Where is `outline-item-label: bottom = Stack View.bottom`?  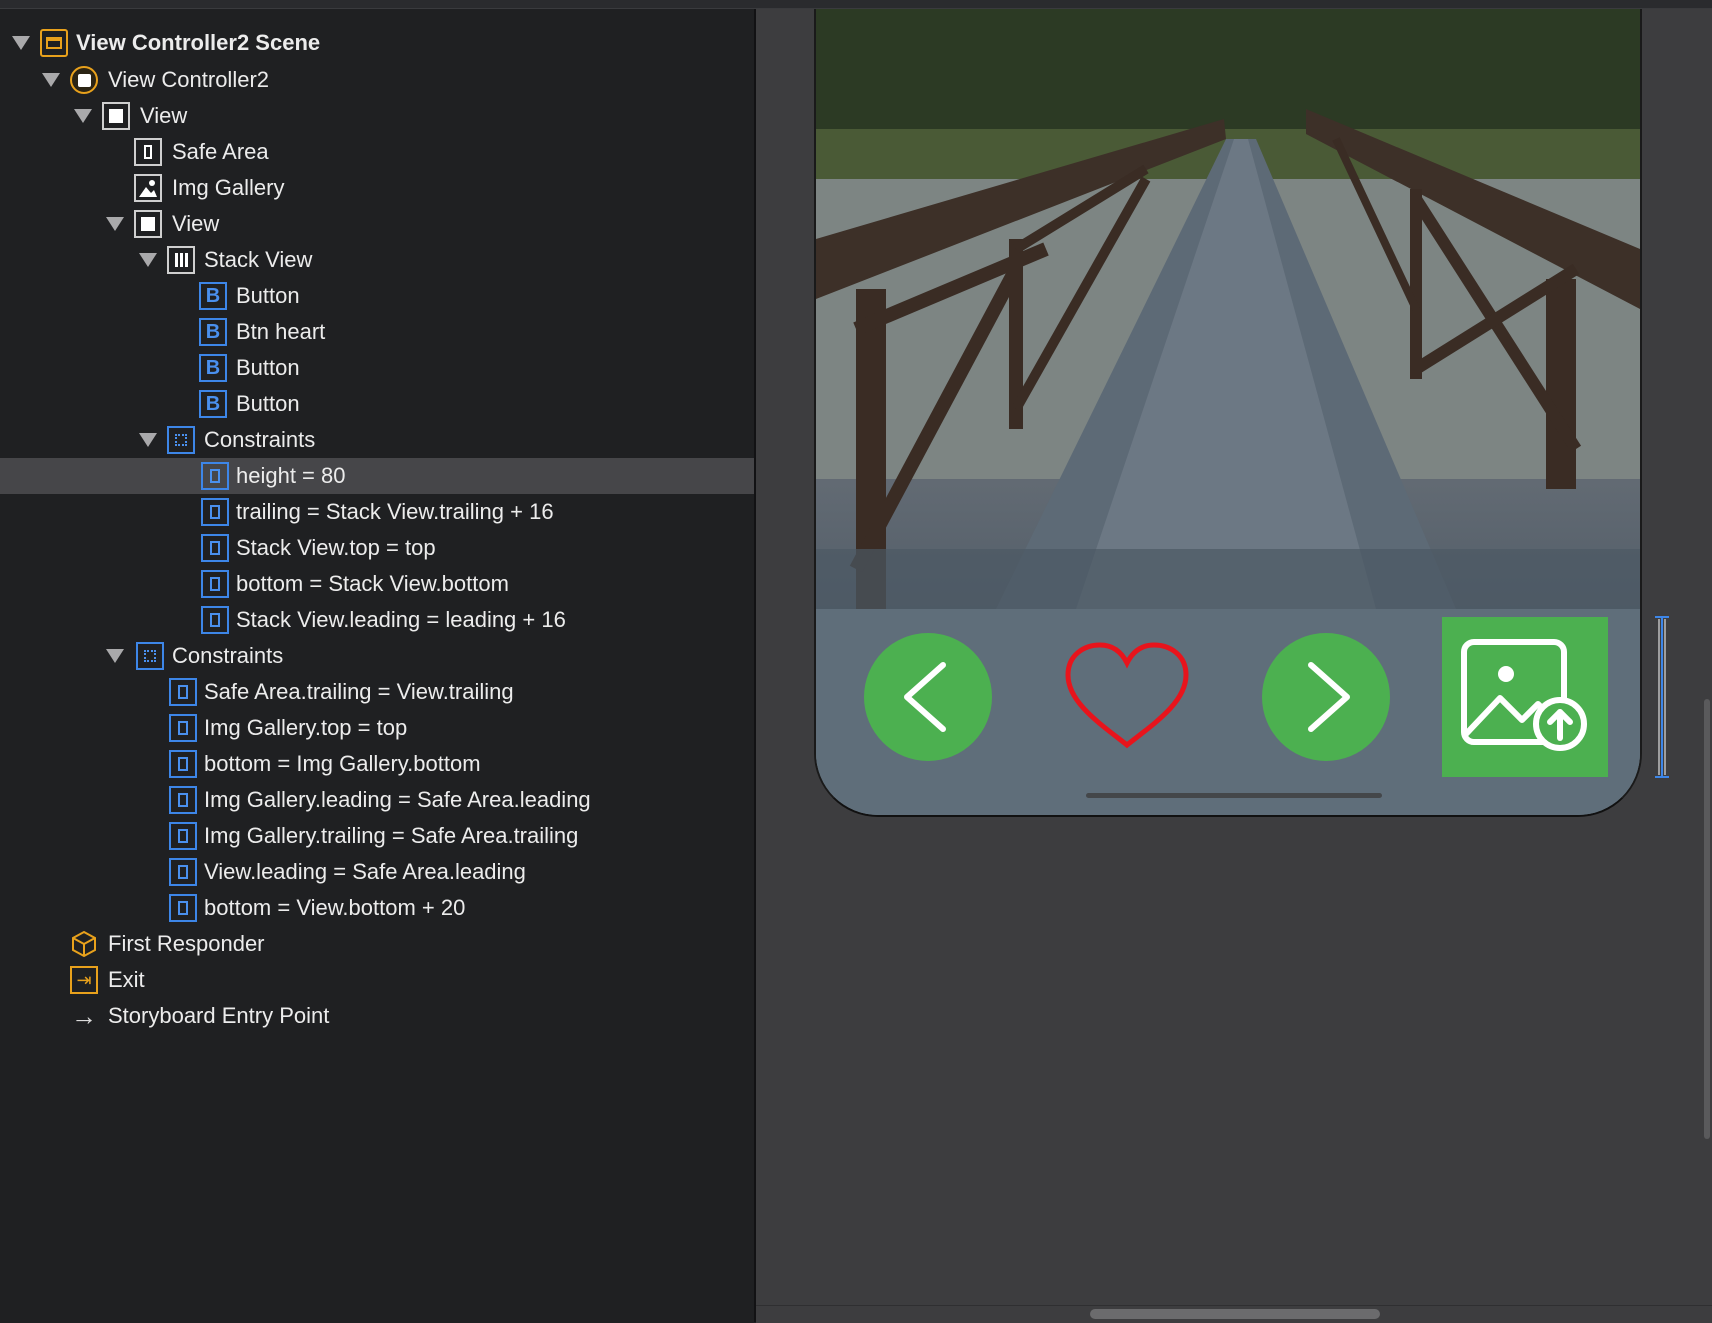
outline-item-label: bottom = Stack View.bottom is located at coordinates (372, 583).